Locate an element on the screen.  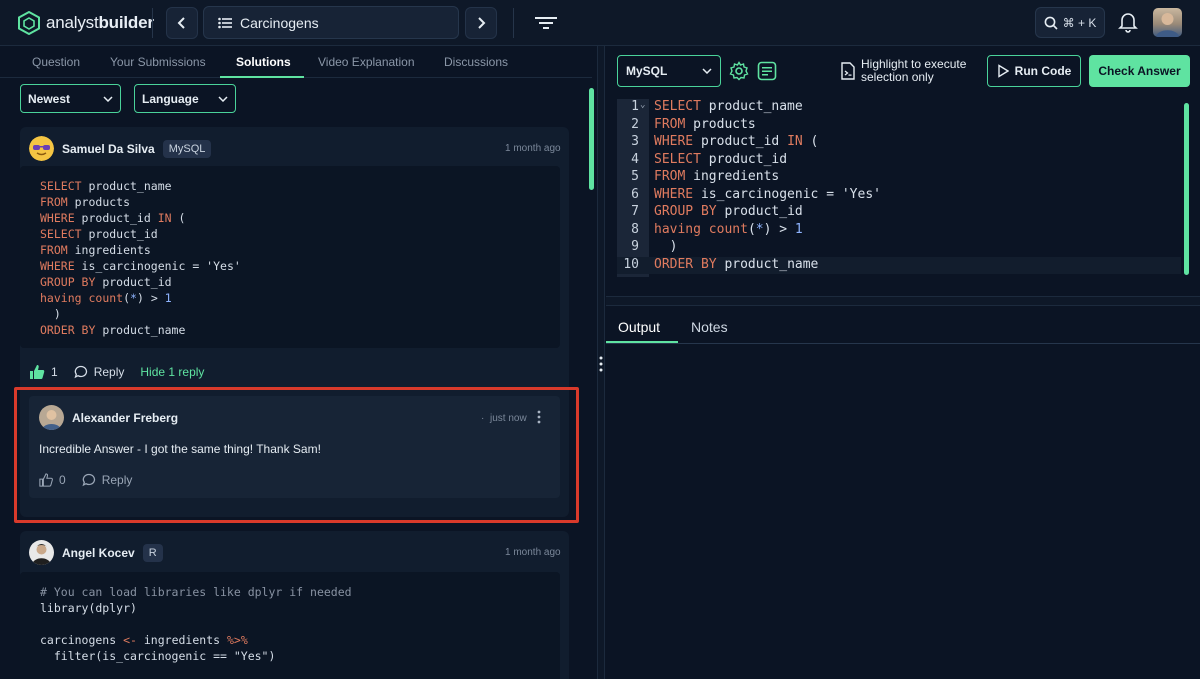
run-code-button: Run Code is located at coordinates (1034, 71).